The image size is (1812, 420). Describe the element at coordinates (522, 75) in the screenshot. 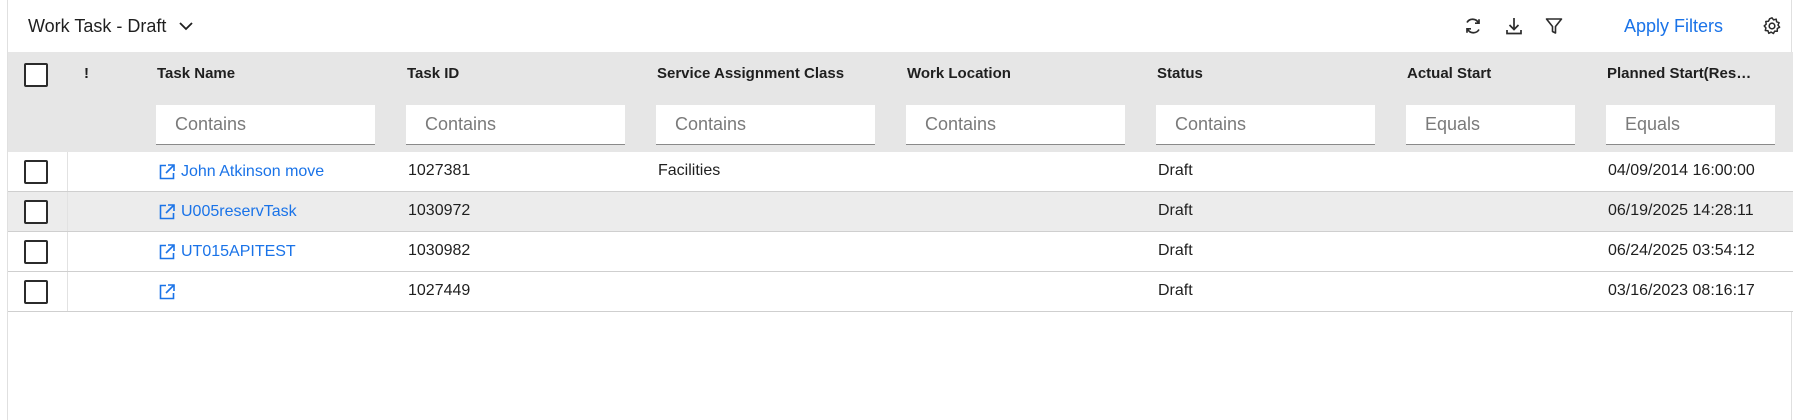

I see `column-header-task-id: Task ID` at that location.